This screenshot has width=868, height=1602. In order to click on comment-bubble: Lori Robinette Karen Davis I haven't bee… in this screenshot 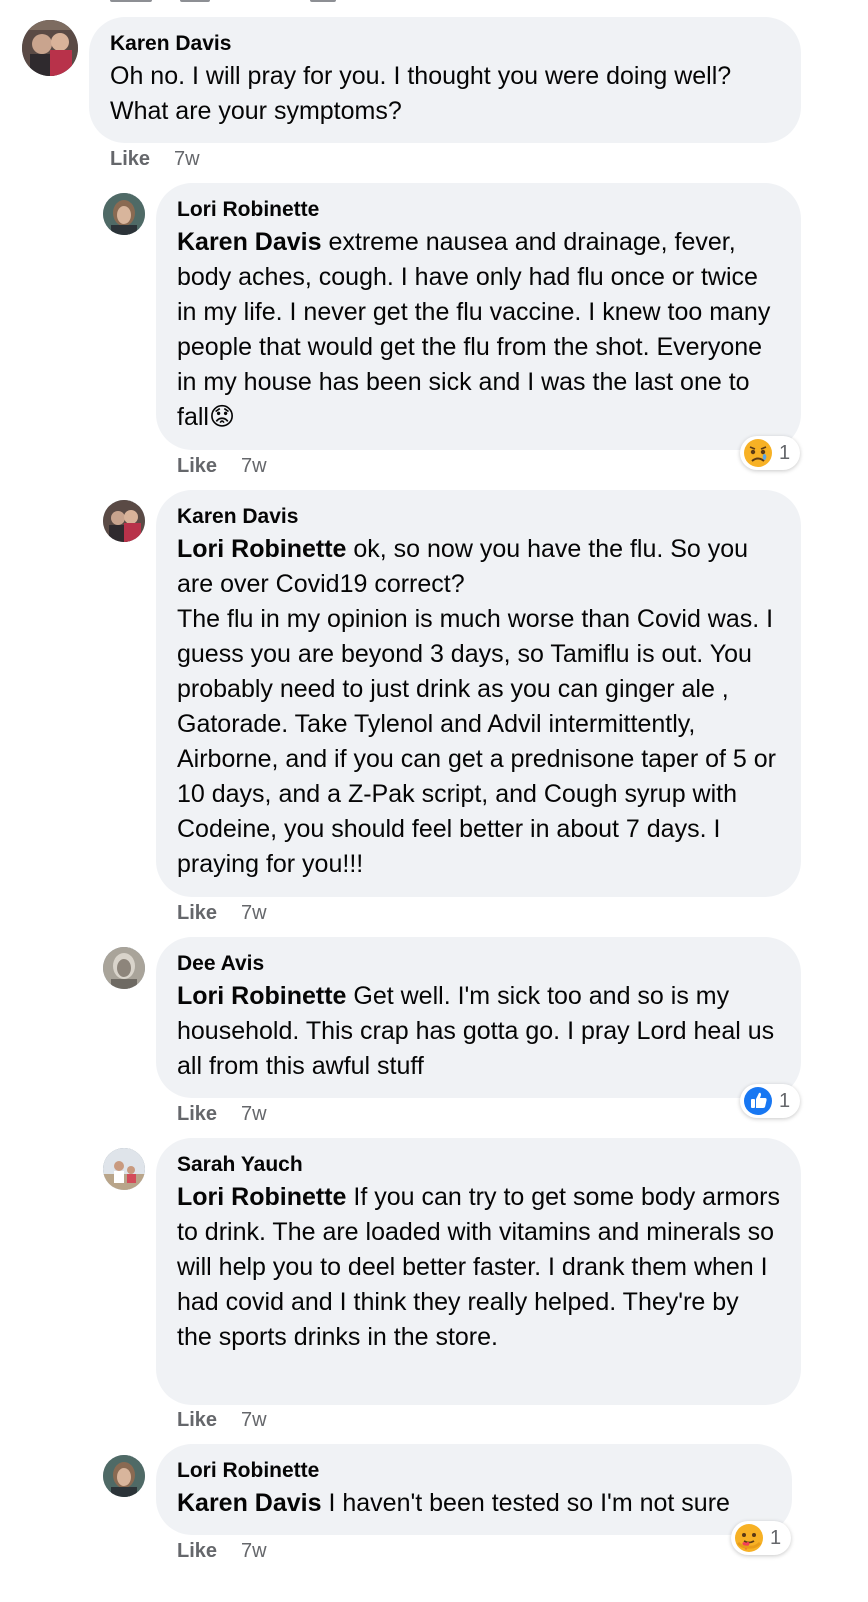, I will do `click(474, 1489)`.